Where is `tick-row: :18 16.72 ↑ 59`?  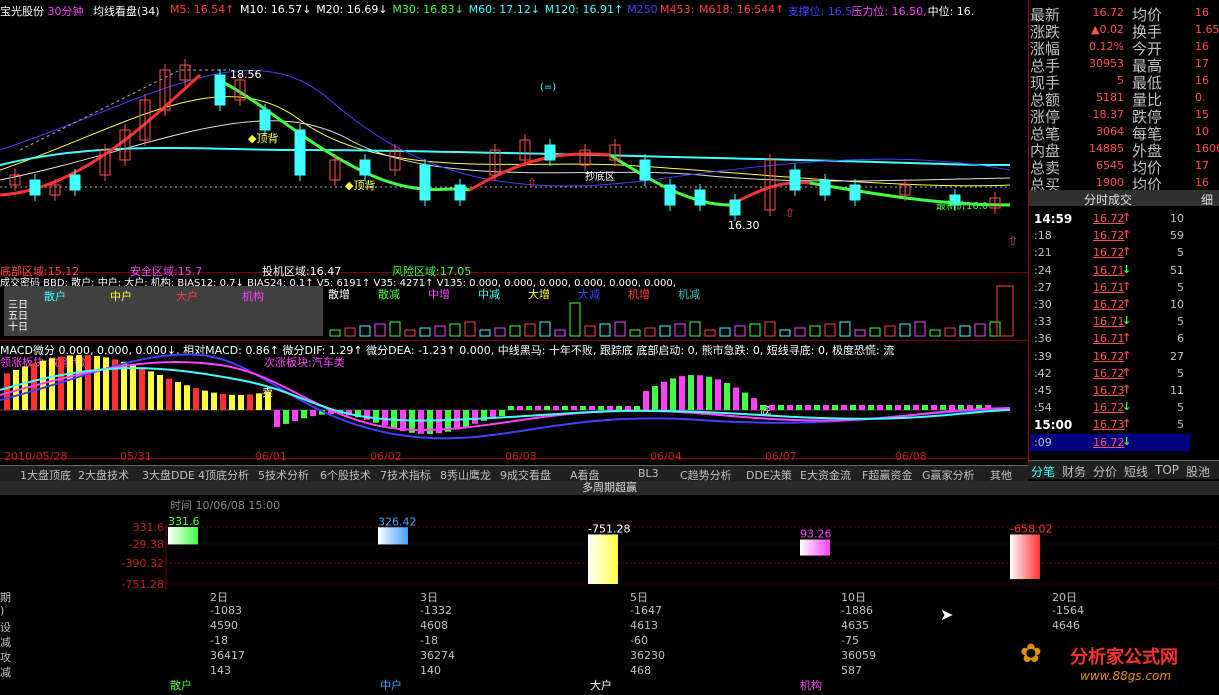
tick-row: :18 16.72 ↑ 59 is located at coordinates (1110, 235).